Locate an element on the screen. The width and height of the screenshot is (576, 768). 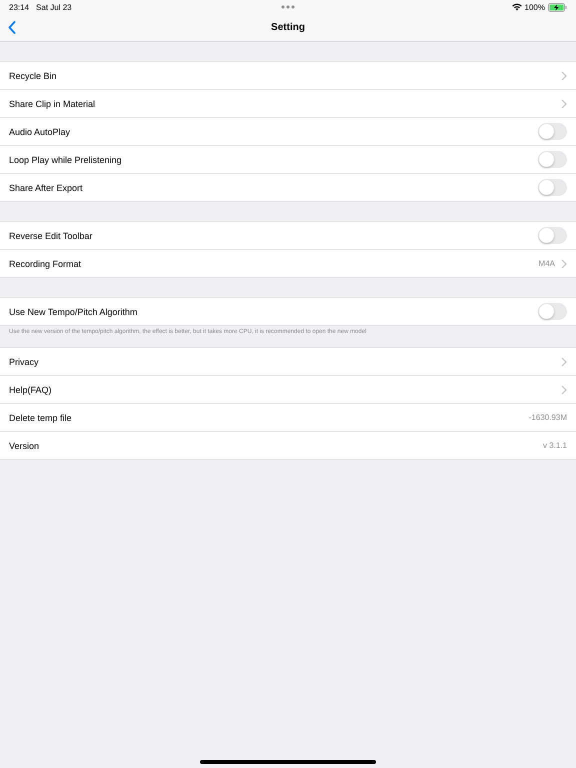
battery-charging-icon is located at coordinates (557, 7).